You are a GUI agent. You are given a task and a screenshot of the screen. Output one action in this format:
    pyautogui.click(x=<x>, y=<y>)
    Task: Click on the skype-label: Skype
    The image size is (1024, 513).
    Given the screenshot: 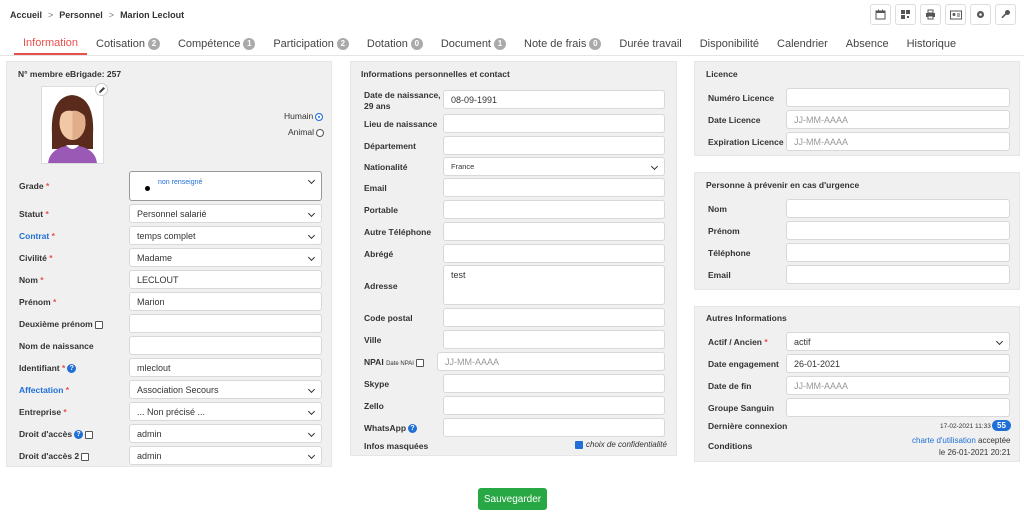 What is the action you would take?
    pyautogui.click(x=377, y=384)
    